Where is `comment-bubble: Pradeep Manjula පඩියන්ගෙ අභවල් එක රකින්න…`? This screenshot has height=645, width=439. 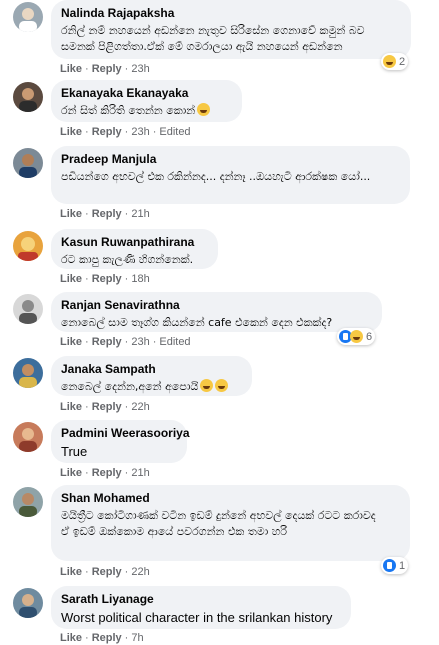 comment-bubble: Pradeep Manjula පඩියන්ගෙ අභවල් එක රකින්න… is located at coordinates (230, 175).